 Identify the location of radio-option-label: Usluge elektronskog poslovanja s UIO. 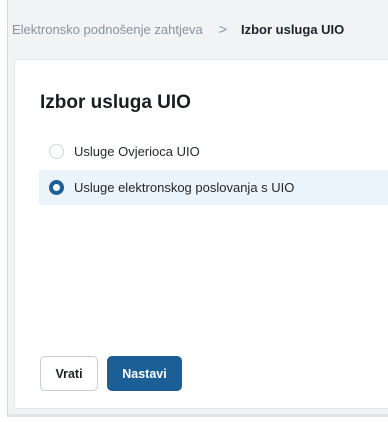
(184, 187).